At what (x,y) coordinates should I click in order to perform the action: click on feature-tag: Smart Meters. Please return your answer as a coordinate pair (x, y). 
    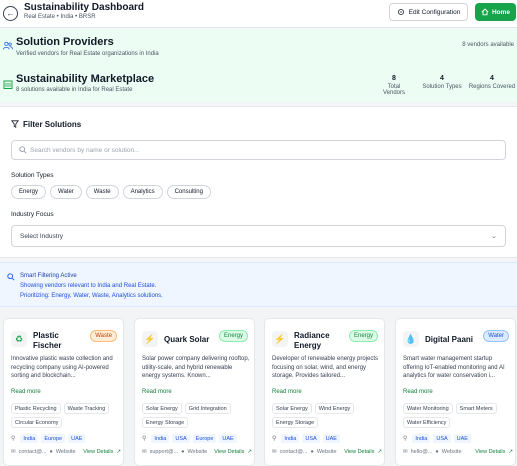
    Looking at the image, I should click on (476, 408).